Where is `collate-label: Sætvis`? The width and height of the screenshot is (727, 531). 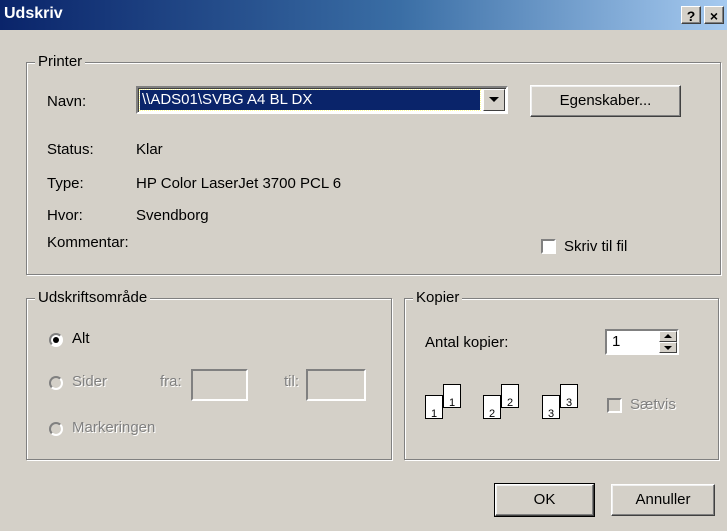 collate-label: Sætvis is located at coordinates (653, 404).